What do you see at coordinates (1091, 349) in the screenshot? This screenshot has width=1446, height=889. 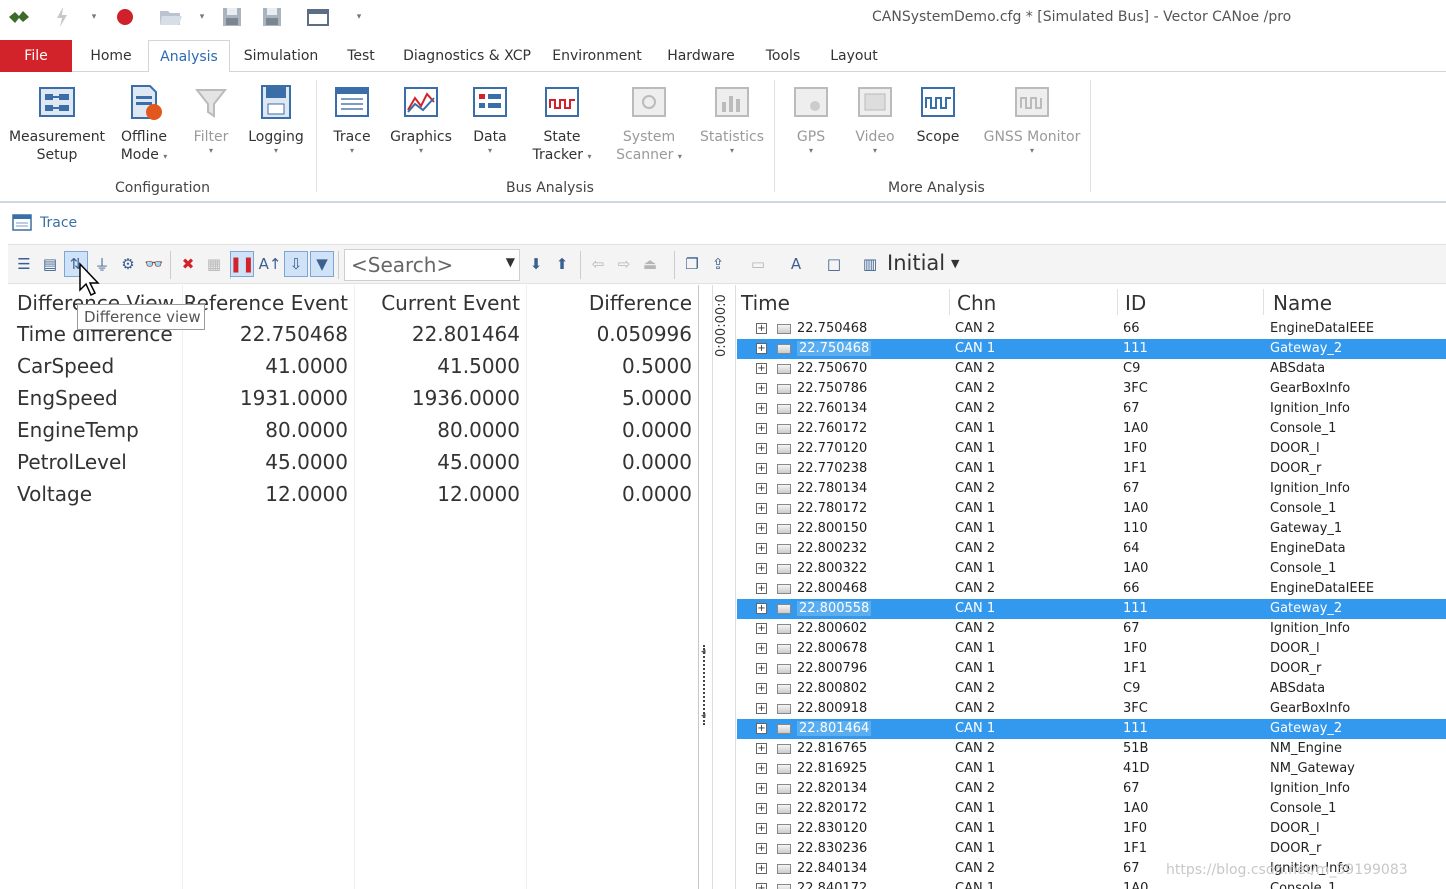 I see `trace-row: +22.750468 CAN 1 111 Gateway_2` at bounding box center [1091, 349].